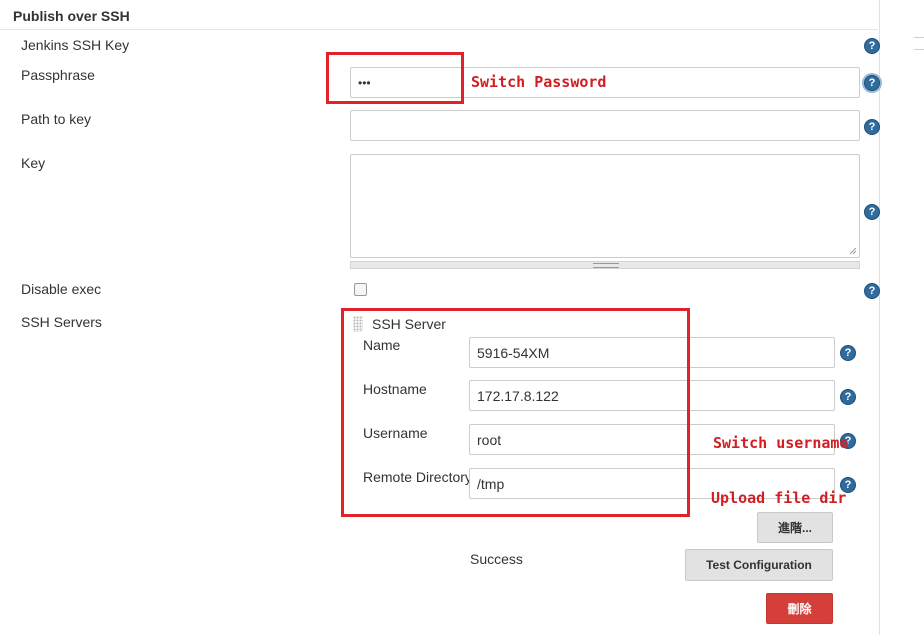 The image size is (924, 635). What do you see at coordinates (779, 498) in the screenshot?
I see `annotation-upload-dir: Upload file dir` at bounding box center [779, 498].